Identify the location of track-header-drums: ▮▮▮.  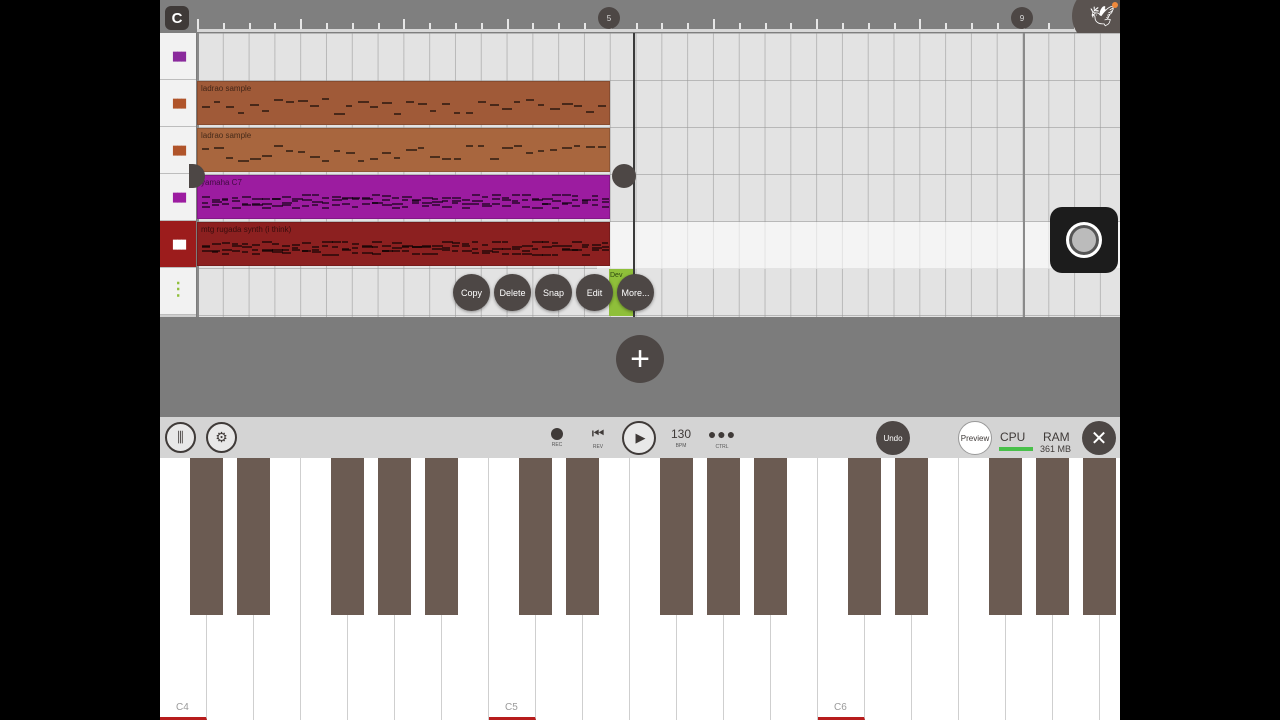
(178, 56).